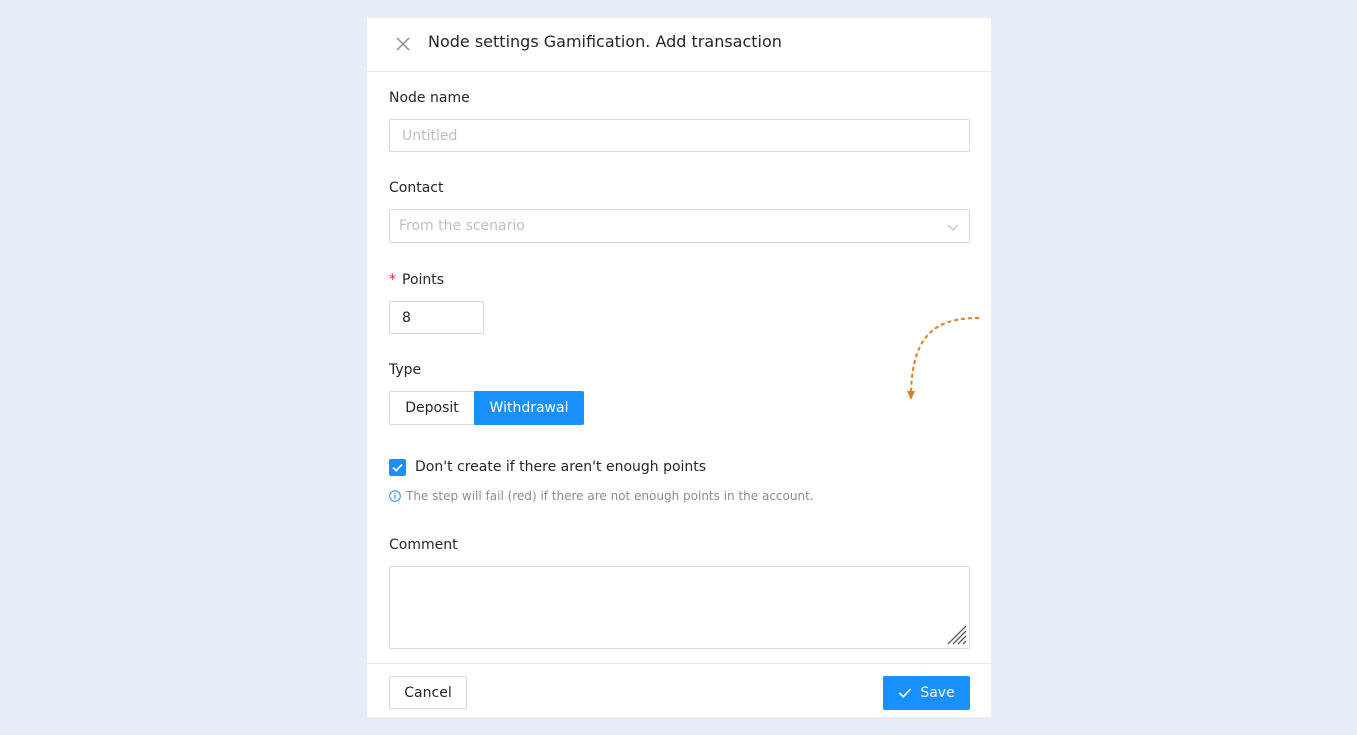 The width and height of the screenshot is (1357, 735). I want to click on checkmark-icon, so click(397, 467).